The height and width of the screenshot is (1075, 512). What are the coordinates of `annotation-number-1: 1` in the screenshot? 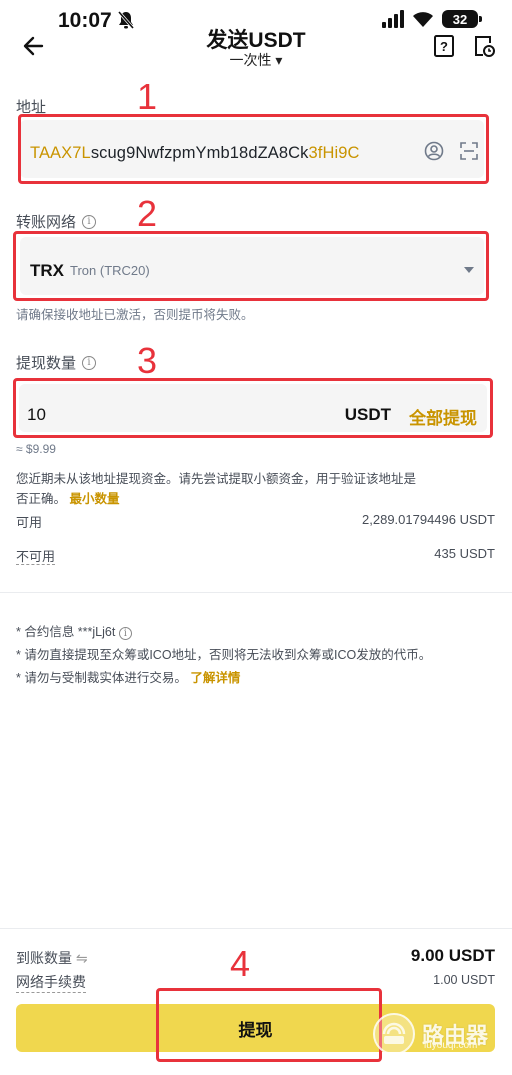 It's located at (147, 96).